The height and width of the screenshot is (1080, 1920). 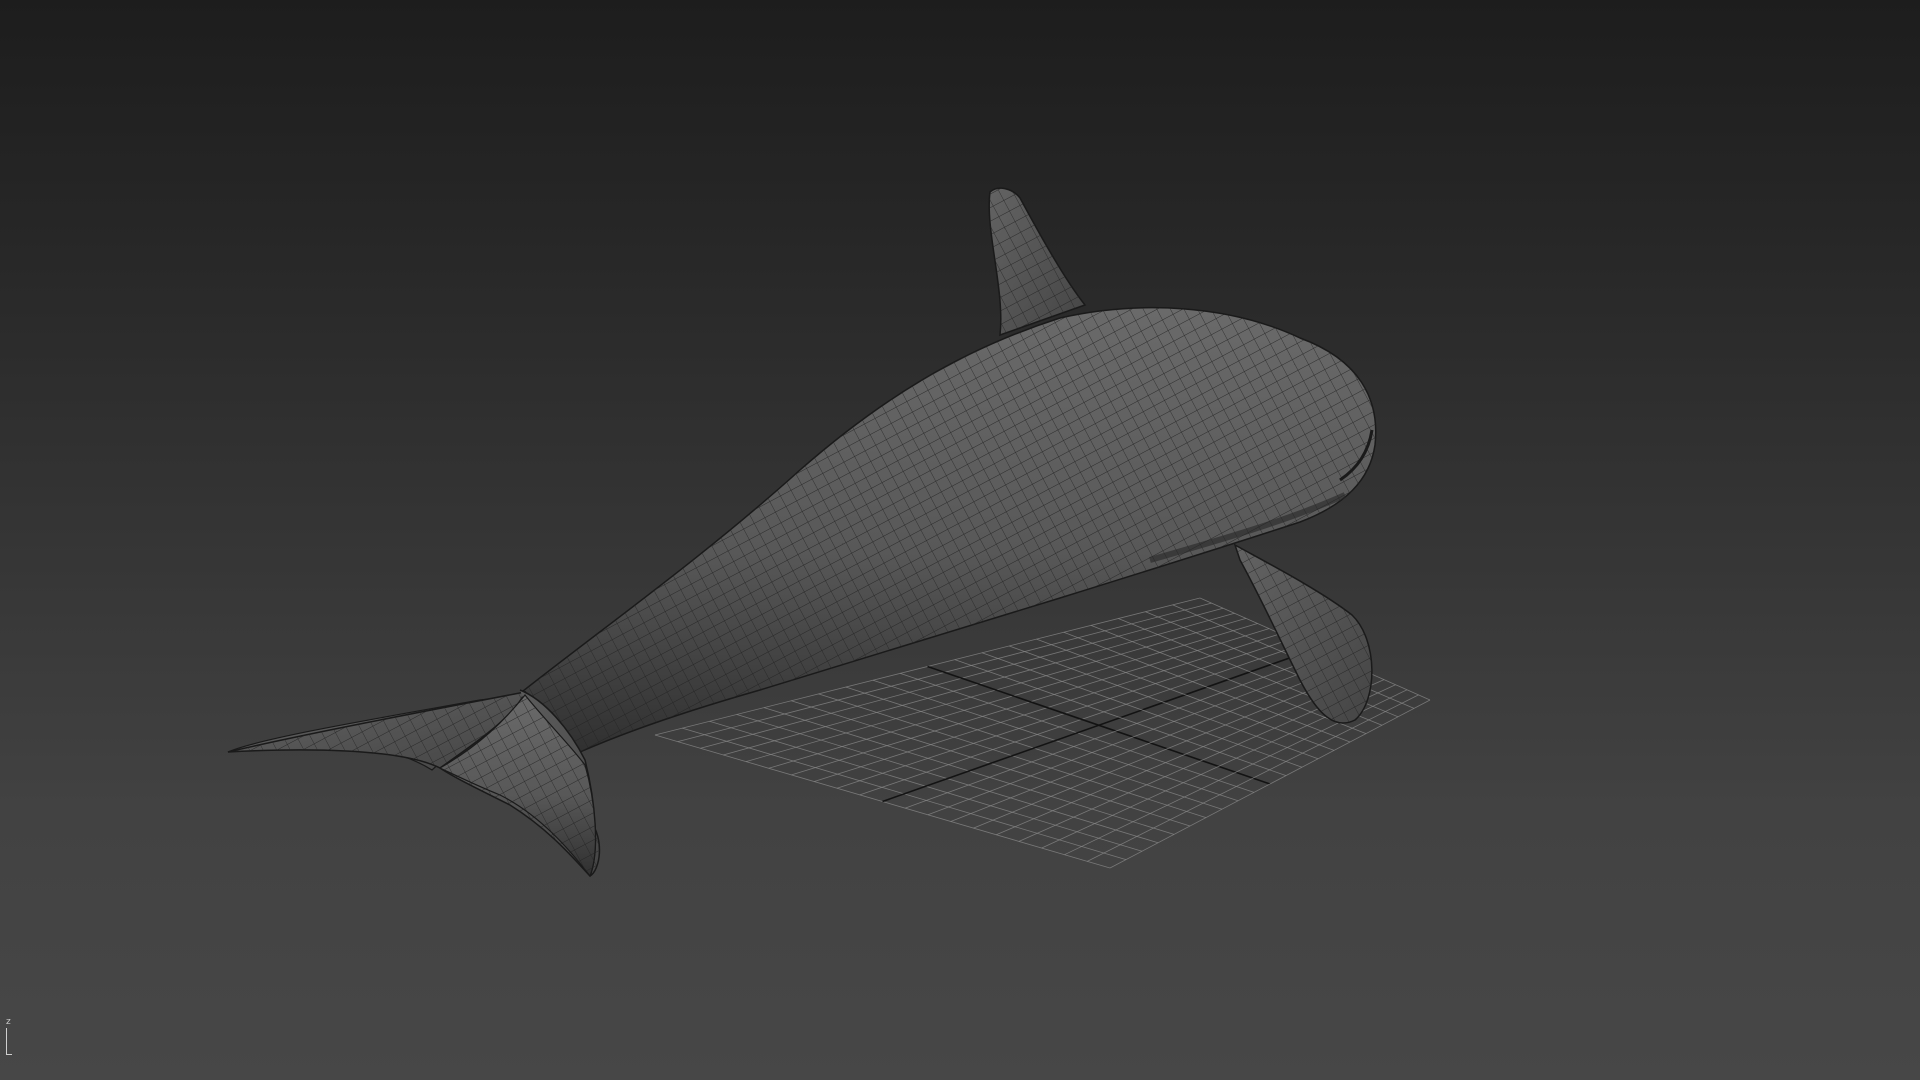 What do you see at coordinates (6, 1041) in the screenshot?
I see `axis-gizmo-z-line` at bounding box center [6, 1041].